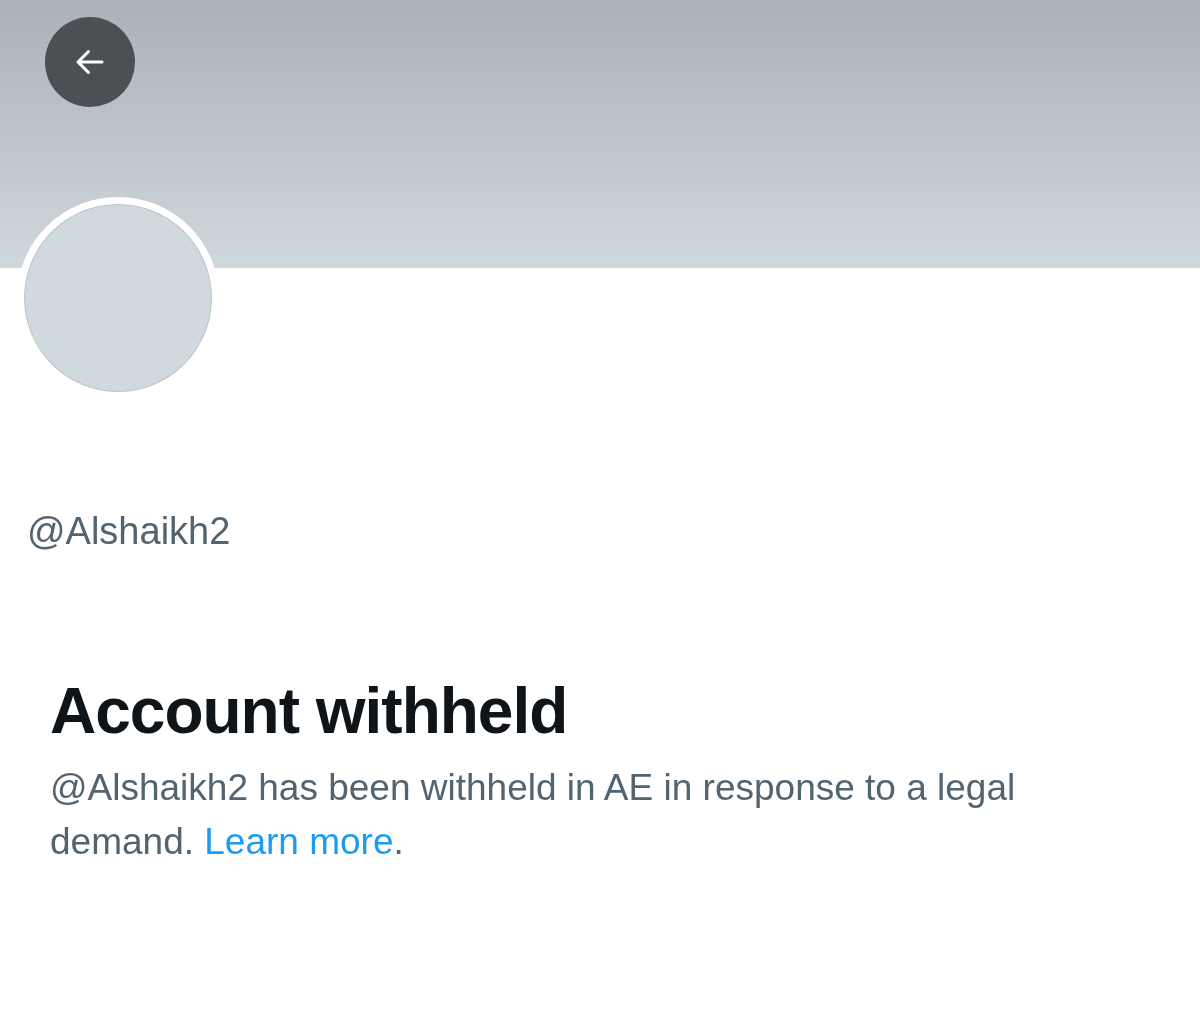  I want to click on notice-title: Account withheld, so click(309, 711).